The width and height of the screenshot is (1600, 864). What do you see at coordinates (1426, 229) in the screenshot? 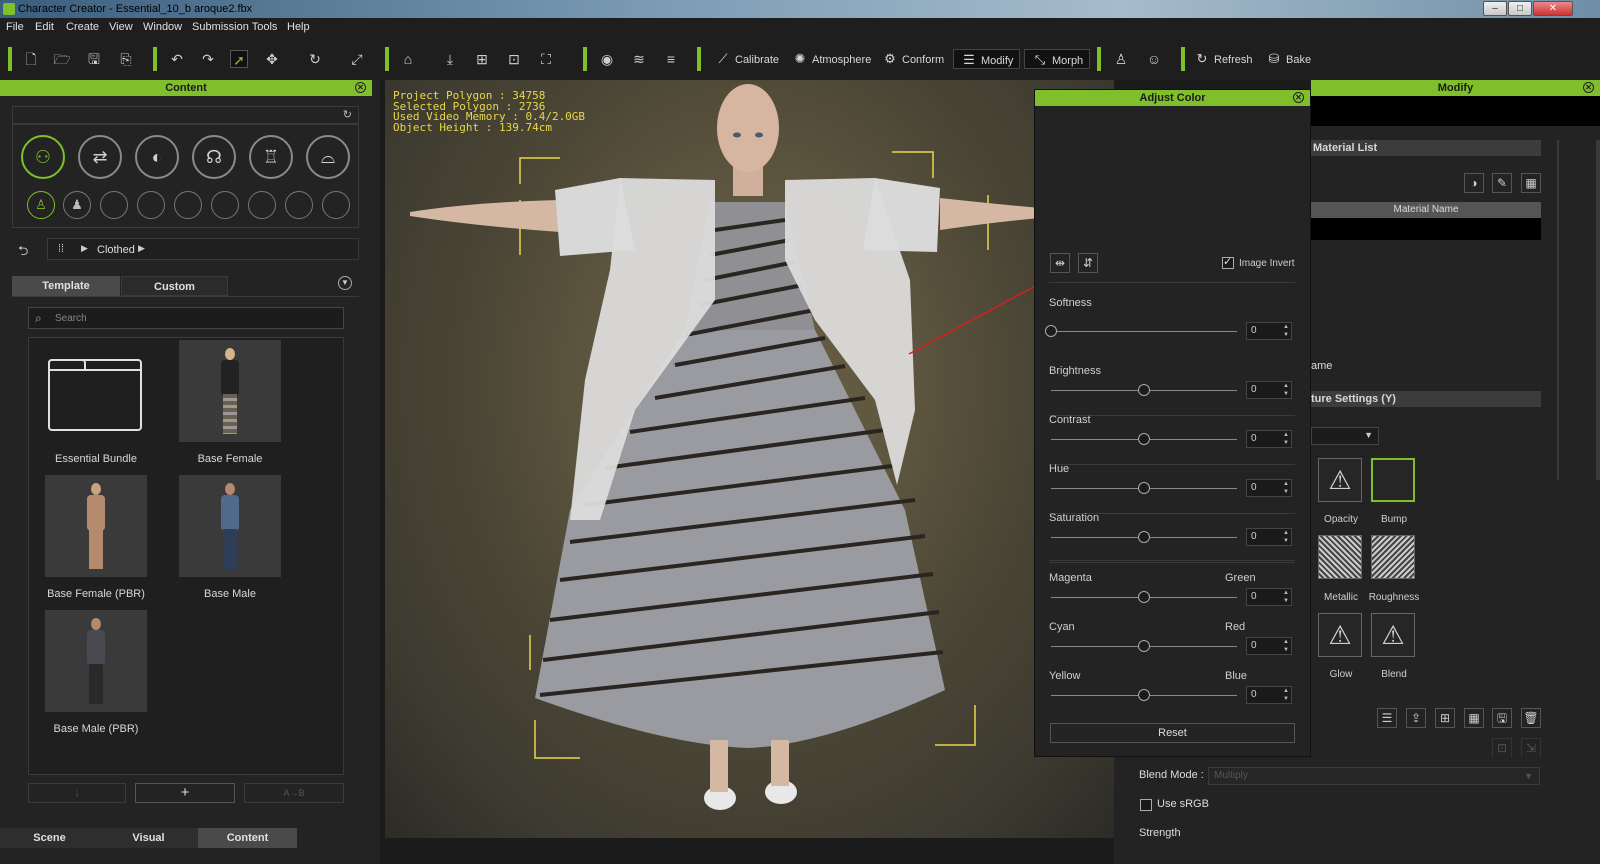
I see `material-list-row` at bounding box center [1426, 229].